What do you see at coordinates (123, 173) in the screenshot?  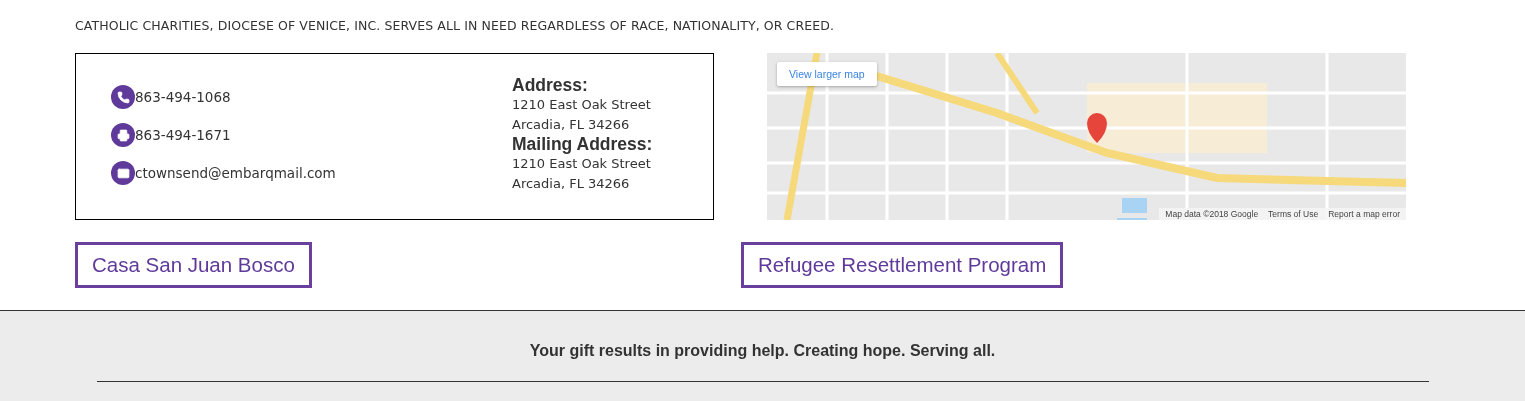 I see `mail-icon` at bounding box center [123, 173].